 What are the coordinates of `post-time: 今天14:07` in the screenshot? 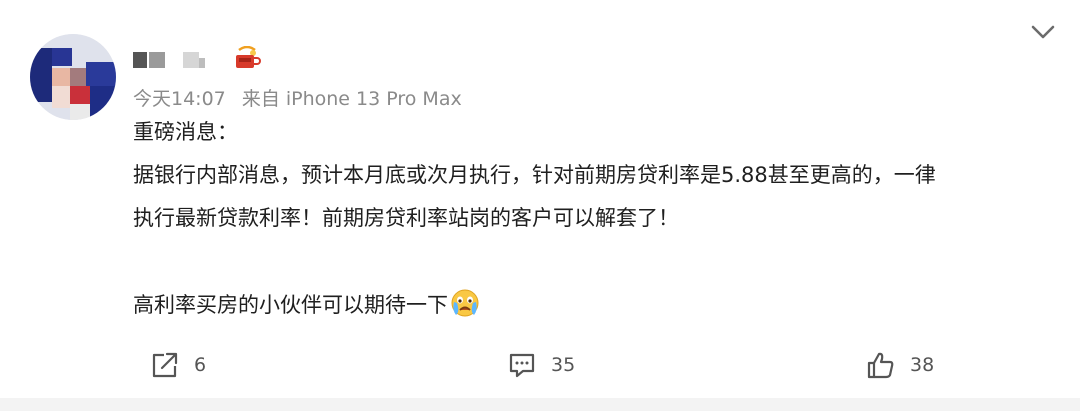 It's located at (179, 99).